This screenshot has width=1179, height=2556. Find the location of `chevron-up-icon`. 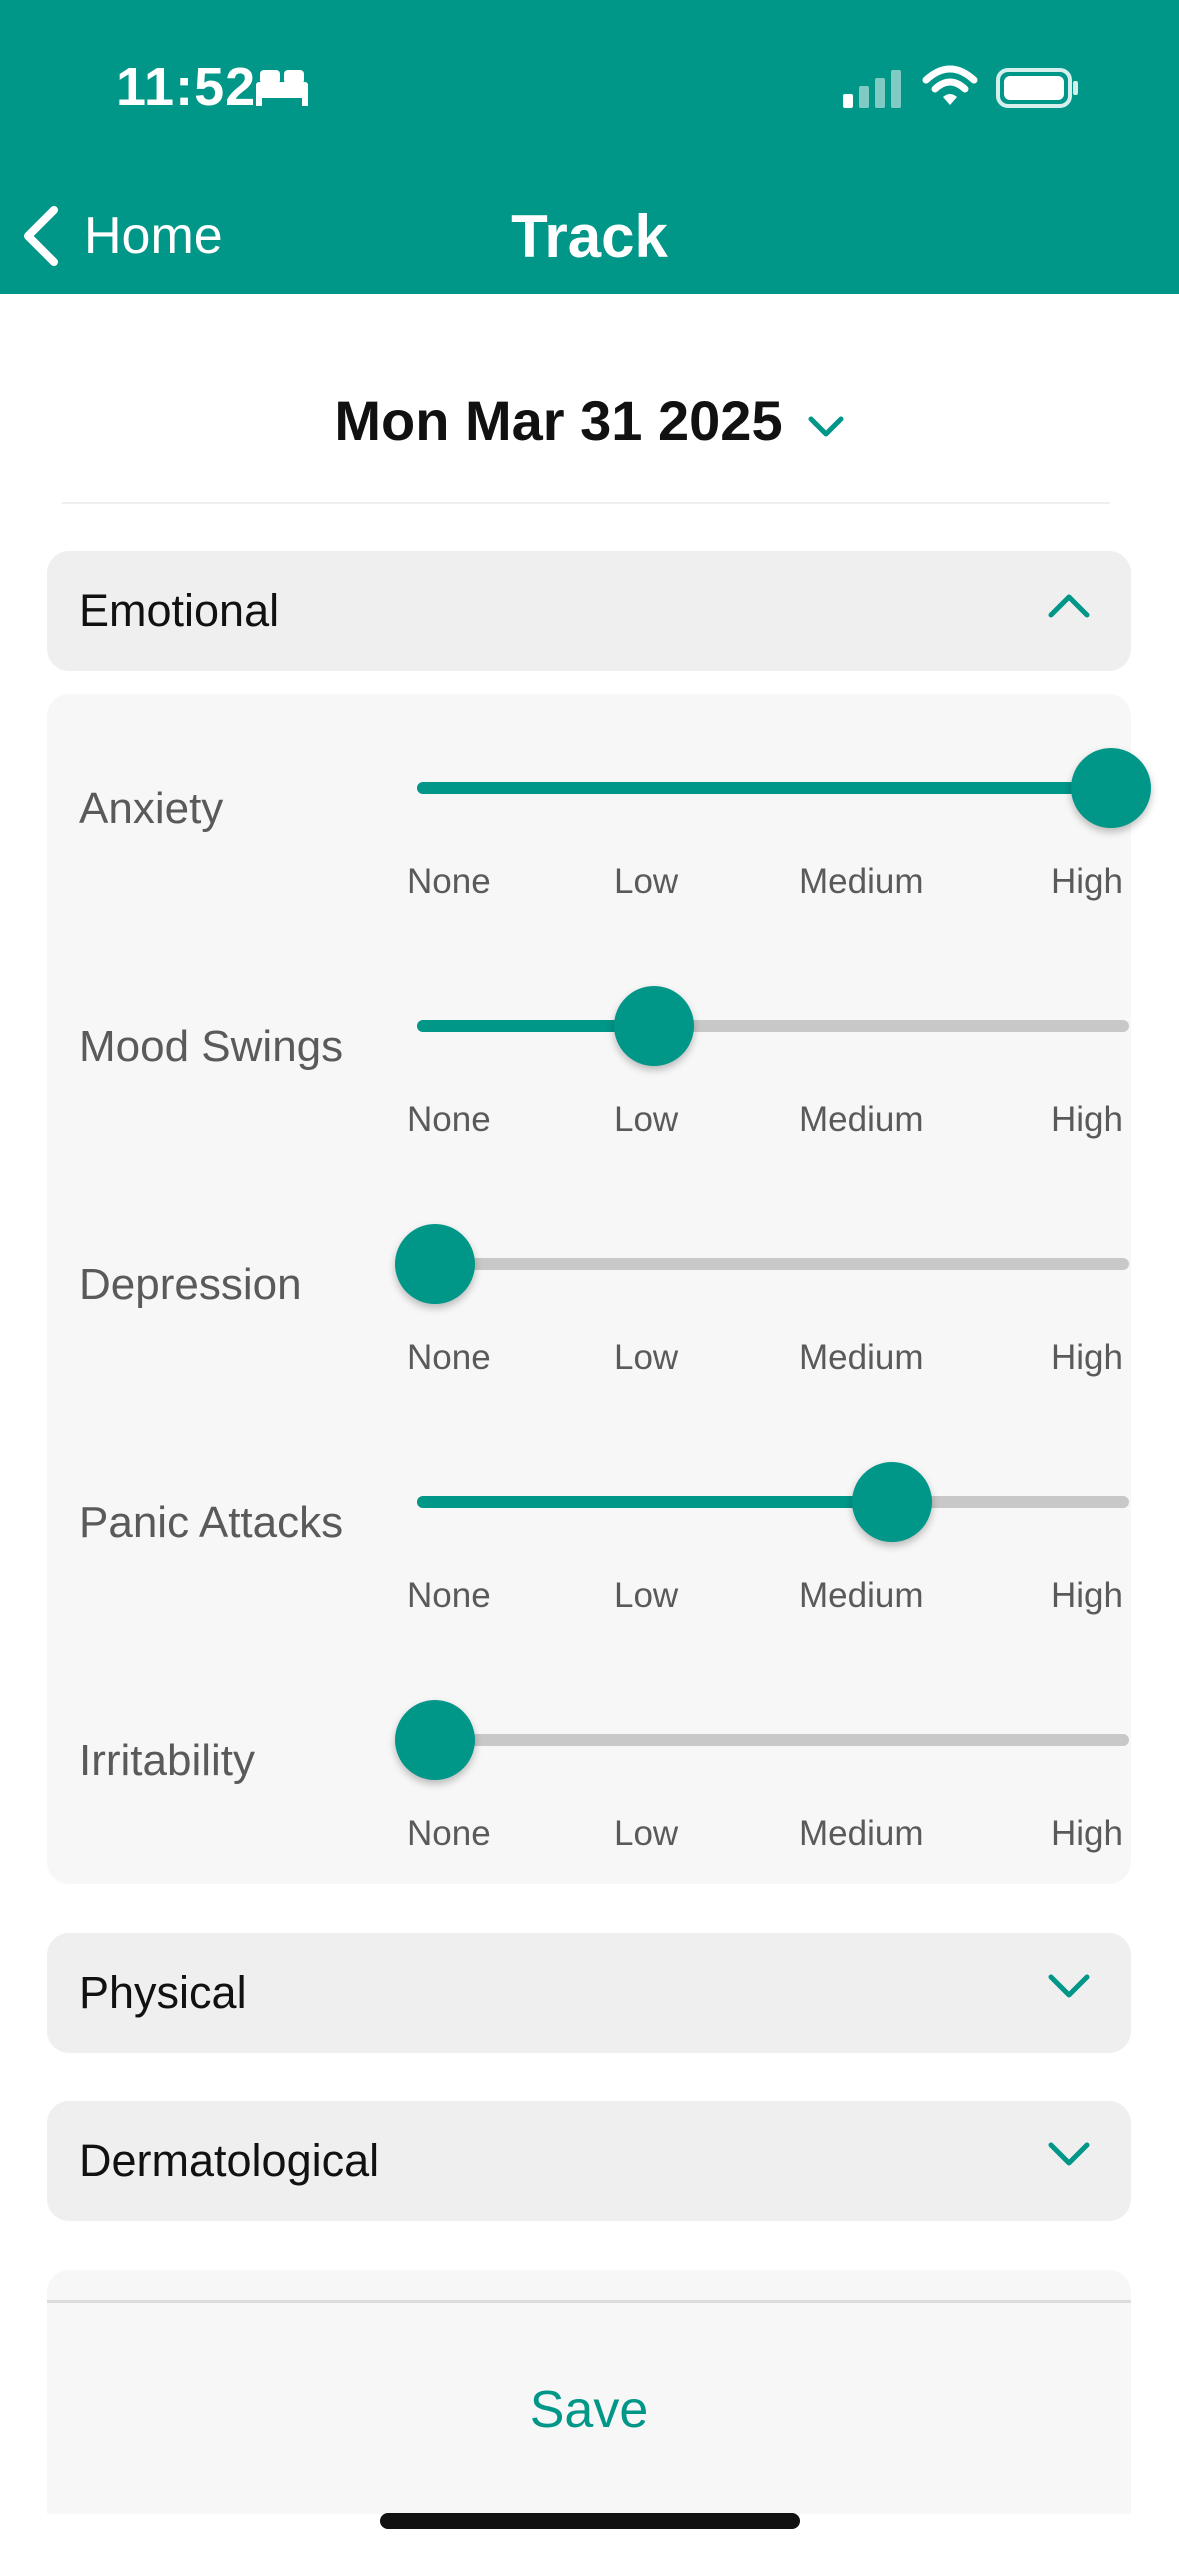

chevron-up-icon is located at coordinates (1069, 606).